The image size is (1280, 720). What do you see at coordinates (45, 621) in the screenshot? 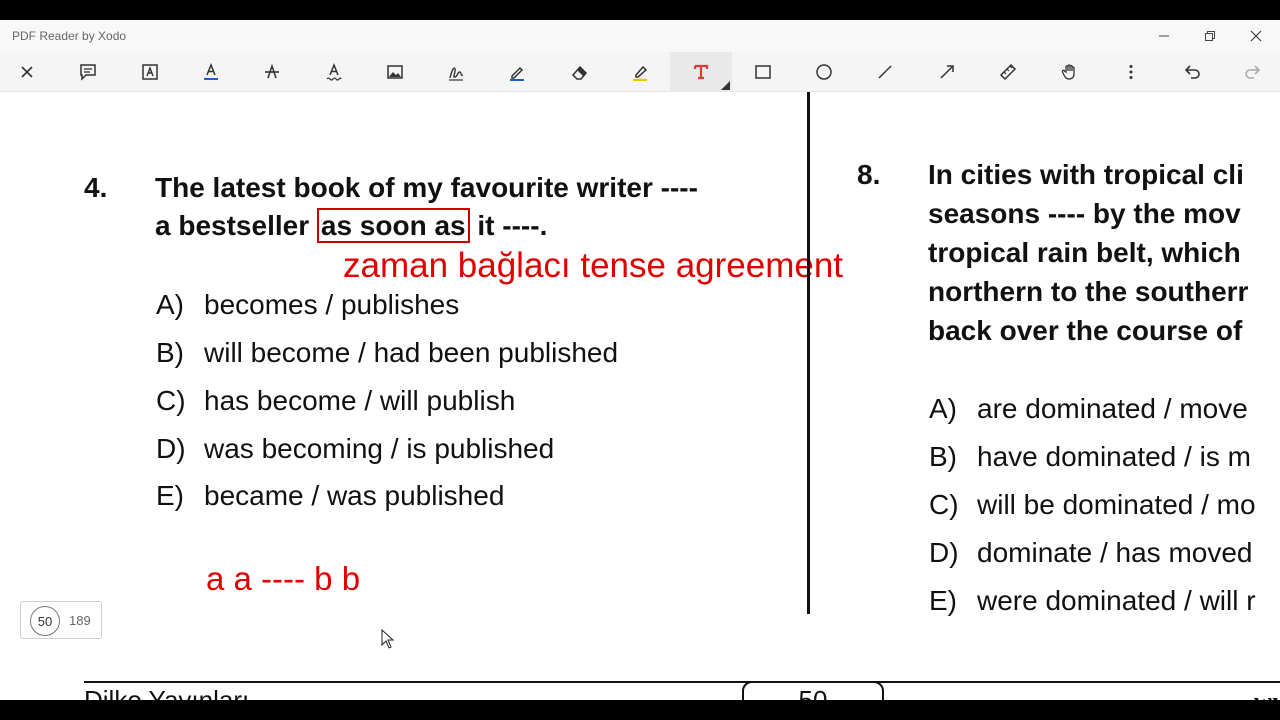
I see `current-page: 50` at bounding box center [45, 621].